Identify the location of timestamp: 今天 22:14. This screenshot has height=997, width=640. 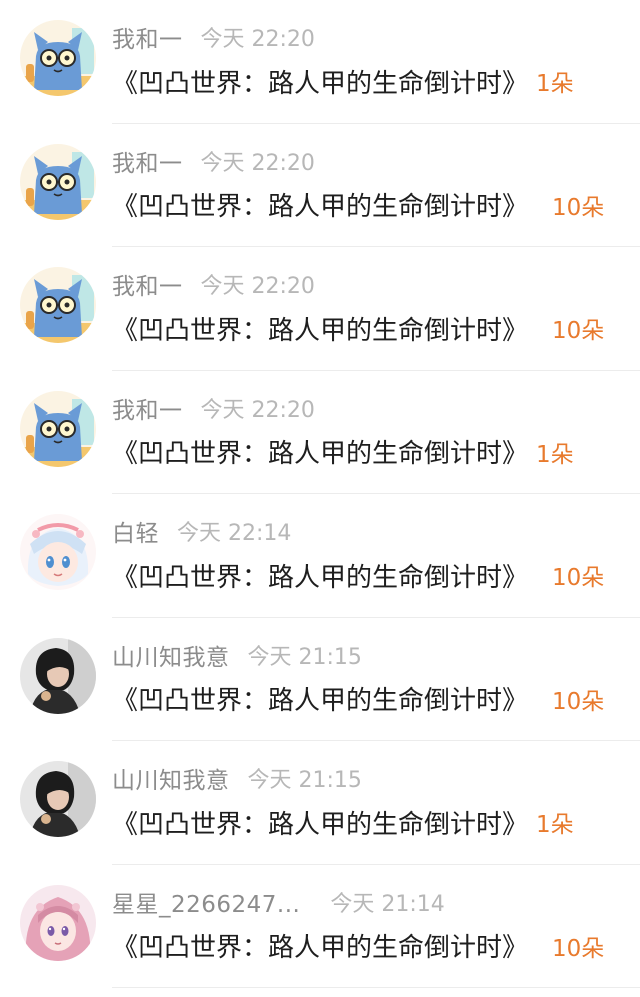
(234, 533).